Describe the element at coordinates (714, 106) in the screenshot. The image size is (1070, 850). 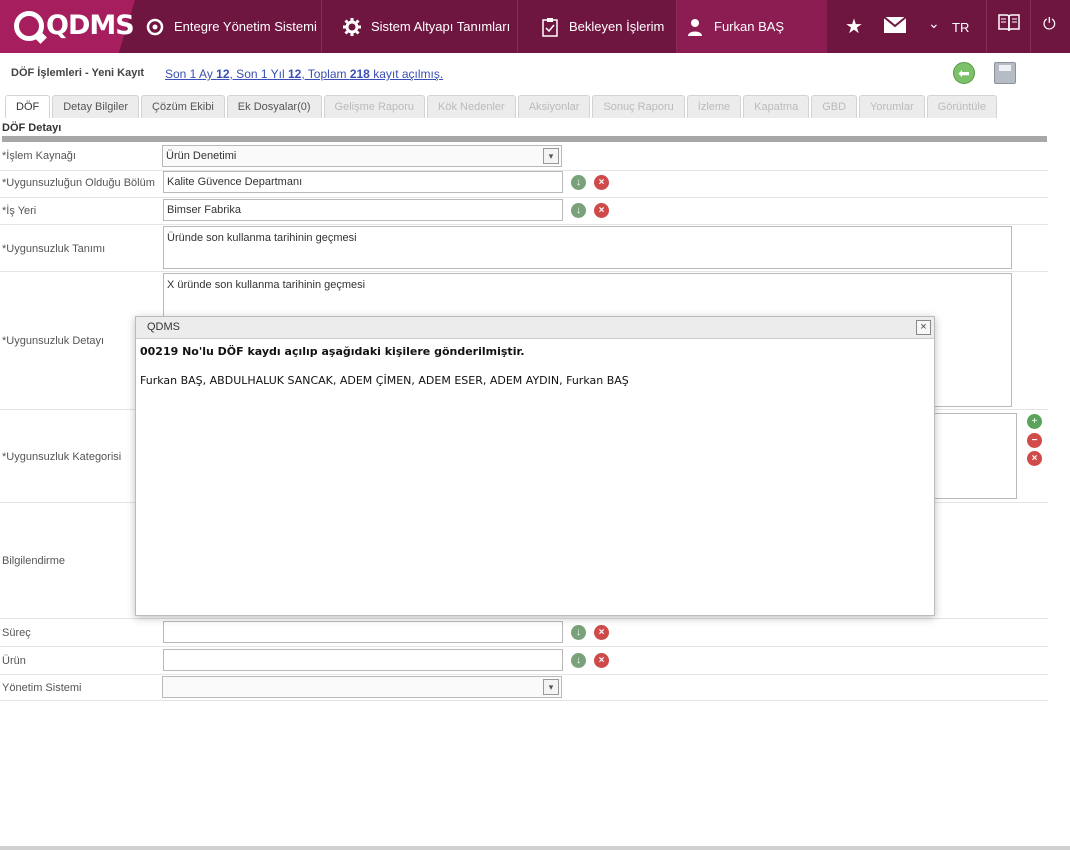
I see `tab-izleme: İzleme` at that location.